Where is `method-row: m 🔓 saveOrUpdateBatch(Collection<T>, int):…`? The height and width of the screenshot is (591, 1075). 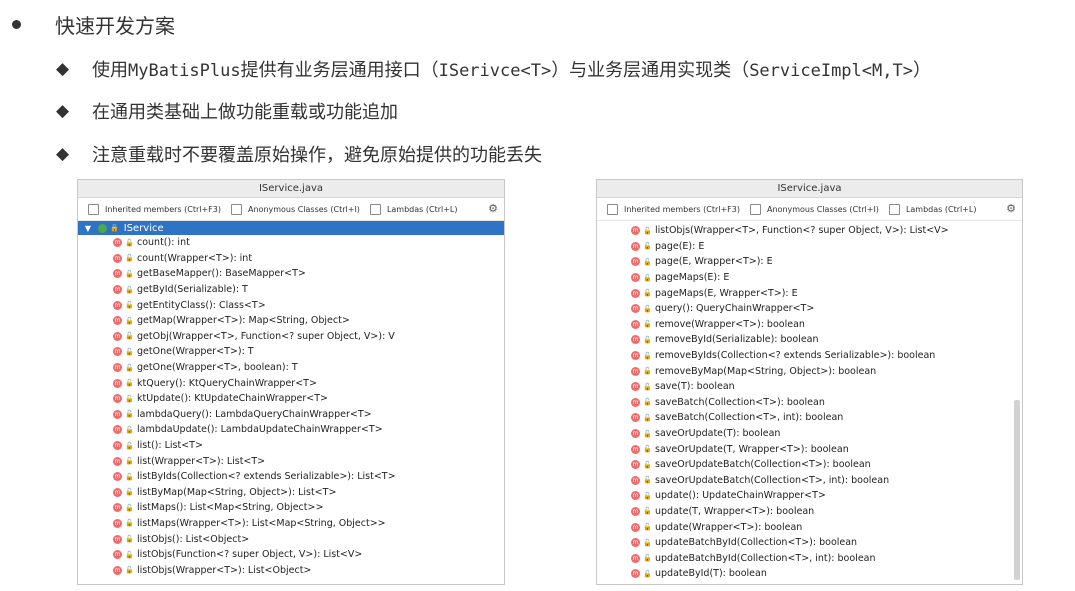 method-row: m 🔓 saveOrUpdateBatch(Collection<T>, int):… is located at coordinates (826, 481).